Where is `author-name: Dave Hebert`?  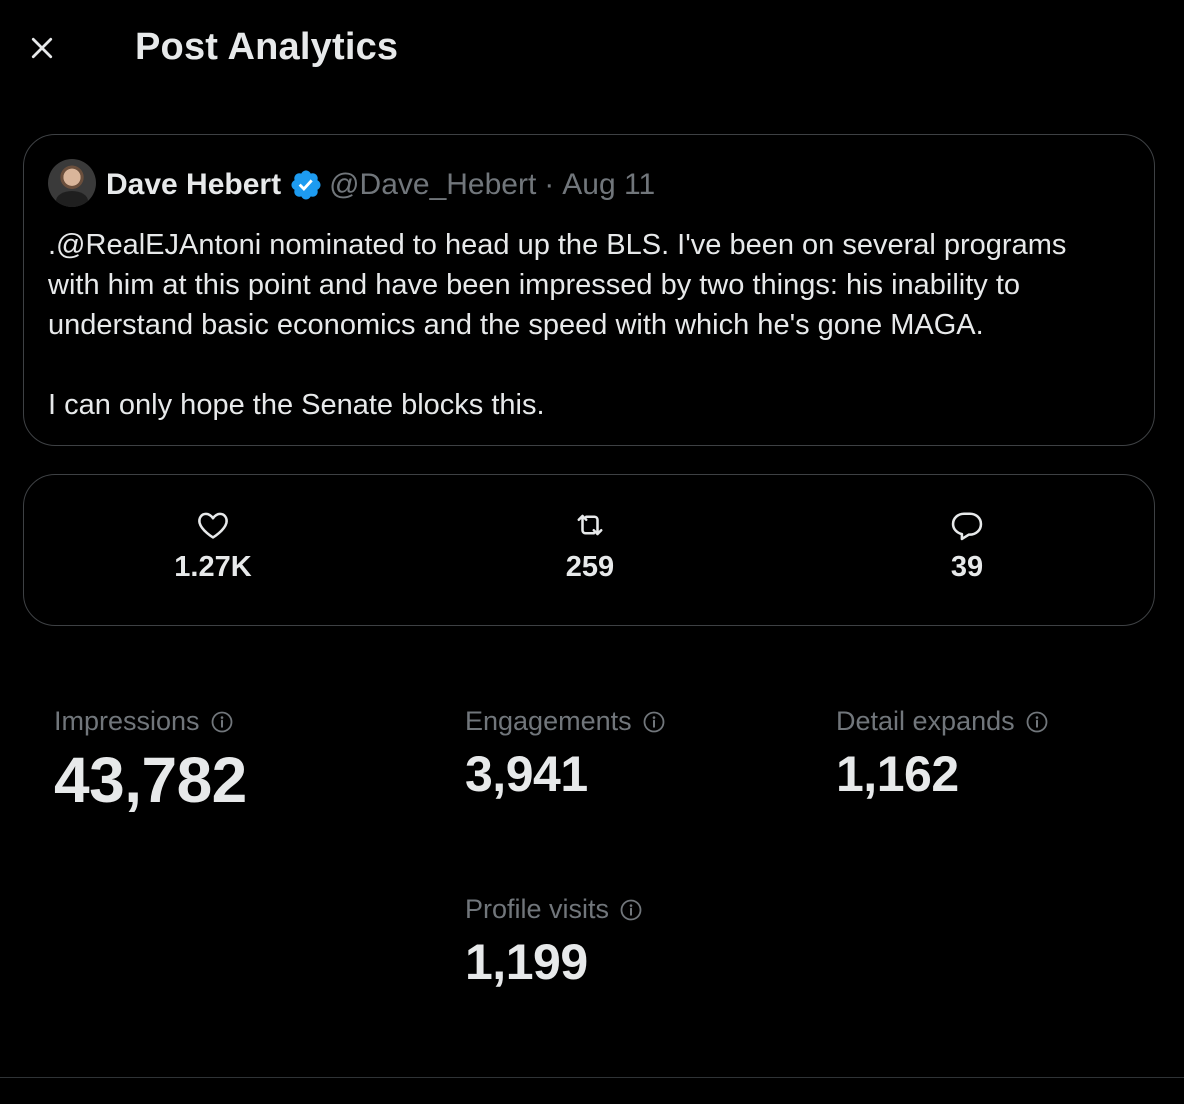 author-name: Dave Hebert is located at coordinates (193, 185).